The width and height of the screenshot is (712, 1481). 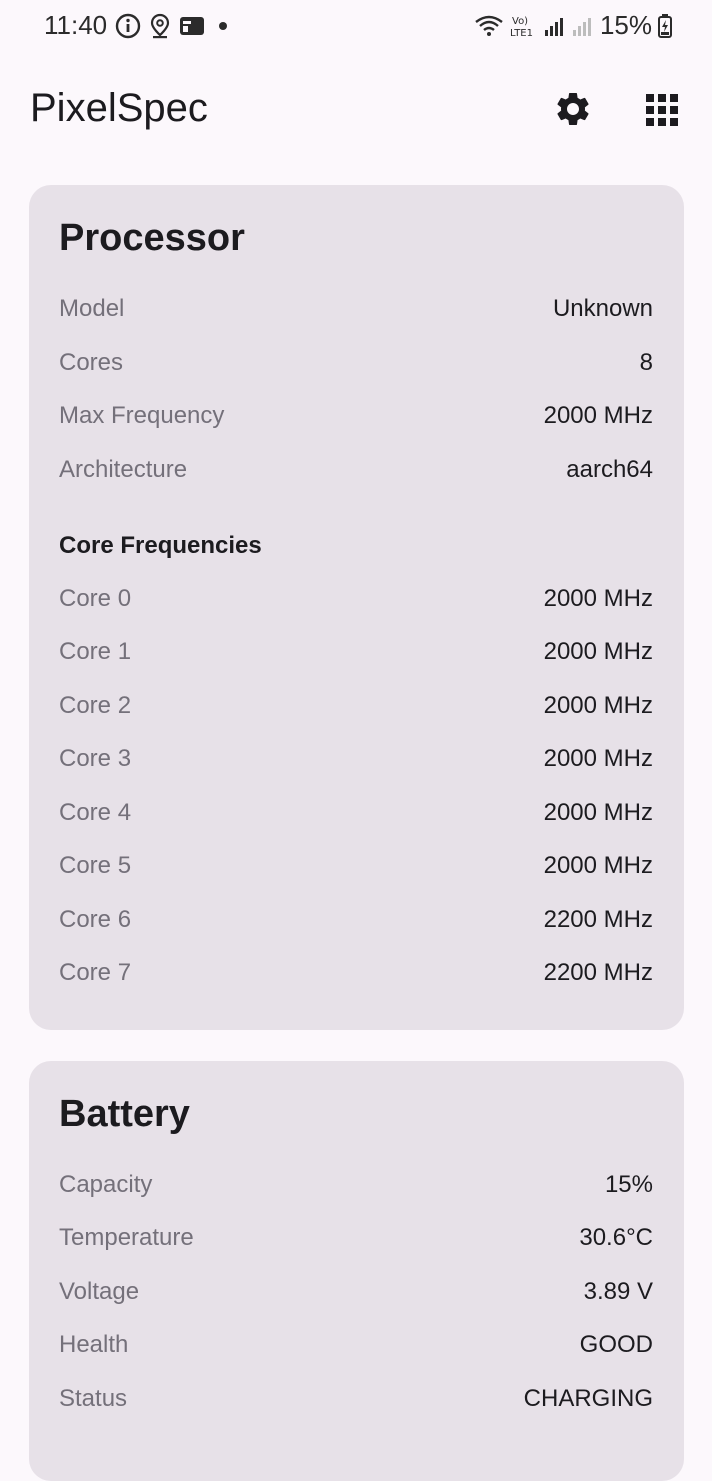 What do you see at coordinates (142, 415) in the screenshot?
I see `row-label: Max Frequency` at bounding box center [142, 415].